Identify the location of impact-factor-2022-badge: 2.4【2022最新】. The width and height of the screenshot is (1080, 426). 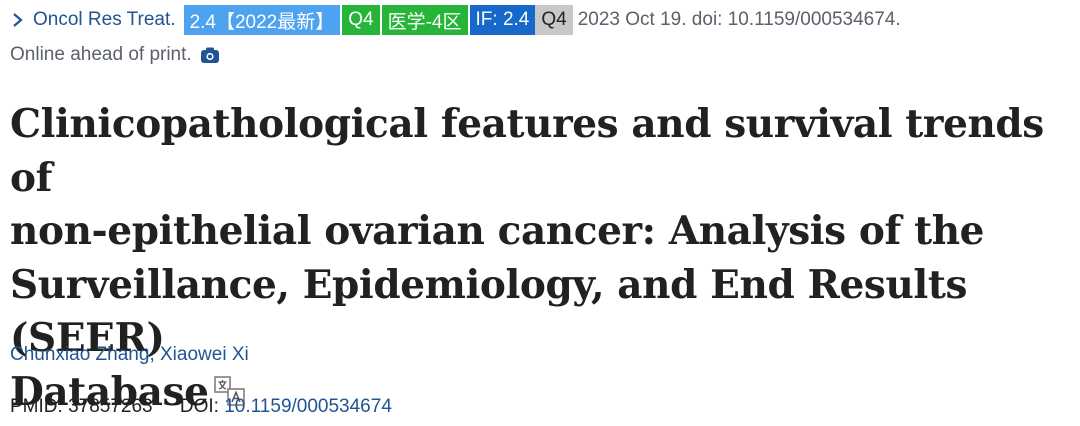
(262, 20).